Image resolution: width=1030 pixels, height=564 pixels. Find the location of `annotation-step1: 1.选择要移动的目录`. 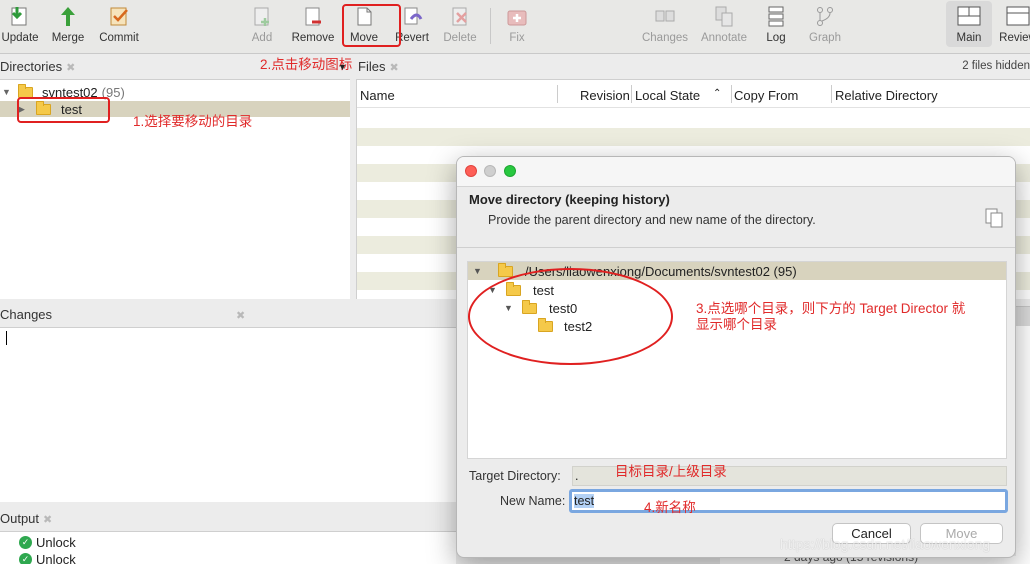

annotation-step1: 1.选择要移动的目录 is located at coordinates (193, 121).